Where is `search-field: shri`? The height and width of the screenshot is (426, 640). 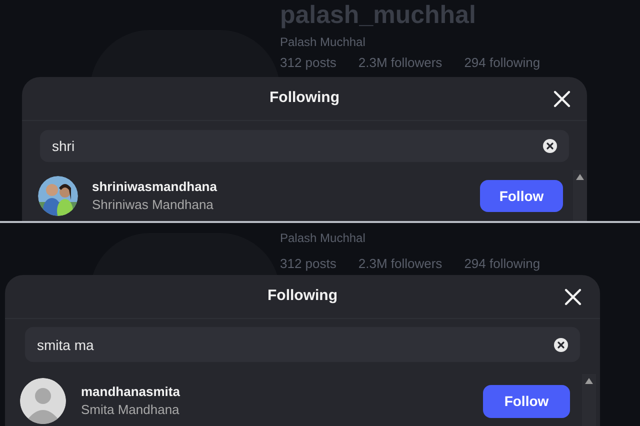
search-field: shri is located at coordinates (304, 146).